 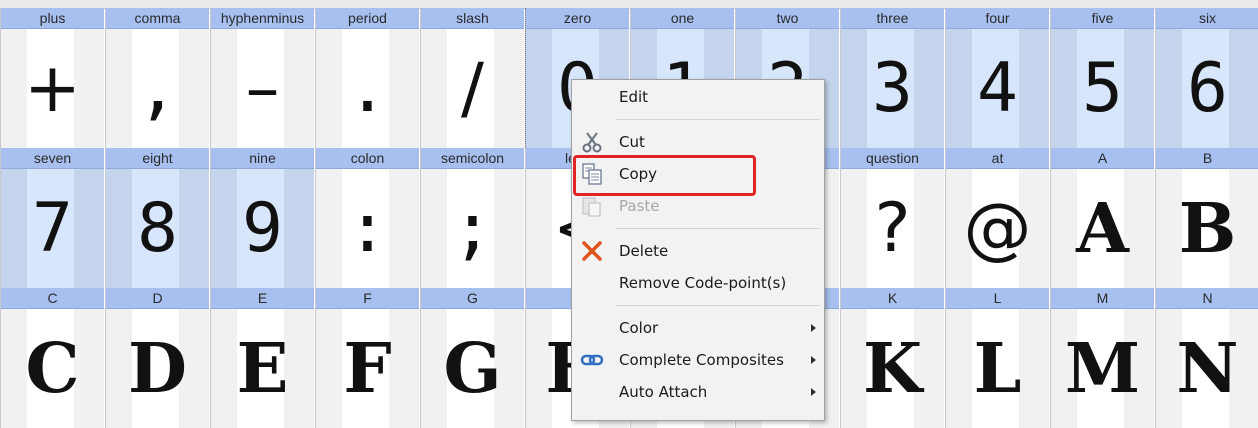 I want to click on glyph-cell: hyphenminus –, so click(x=262, y=78).